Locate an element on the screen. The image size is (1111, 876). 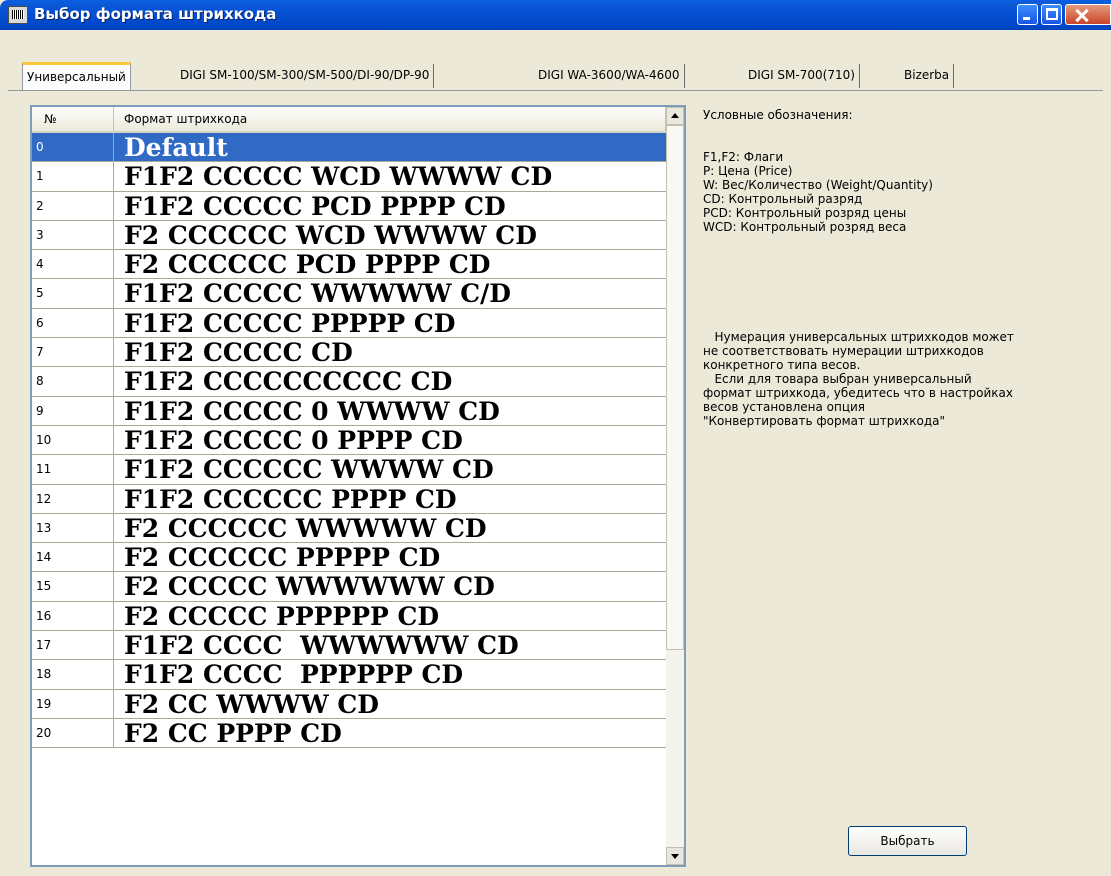
row-format: F1F2 CCCCC CD is located at coordinates (238, 353).